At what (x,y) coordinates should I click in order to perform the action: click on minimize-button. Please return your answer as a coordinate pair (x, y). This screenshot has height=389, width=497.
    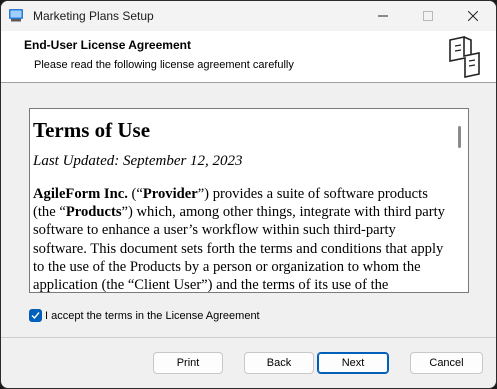
    Looking at the image, I should click on (383, 16).